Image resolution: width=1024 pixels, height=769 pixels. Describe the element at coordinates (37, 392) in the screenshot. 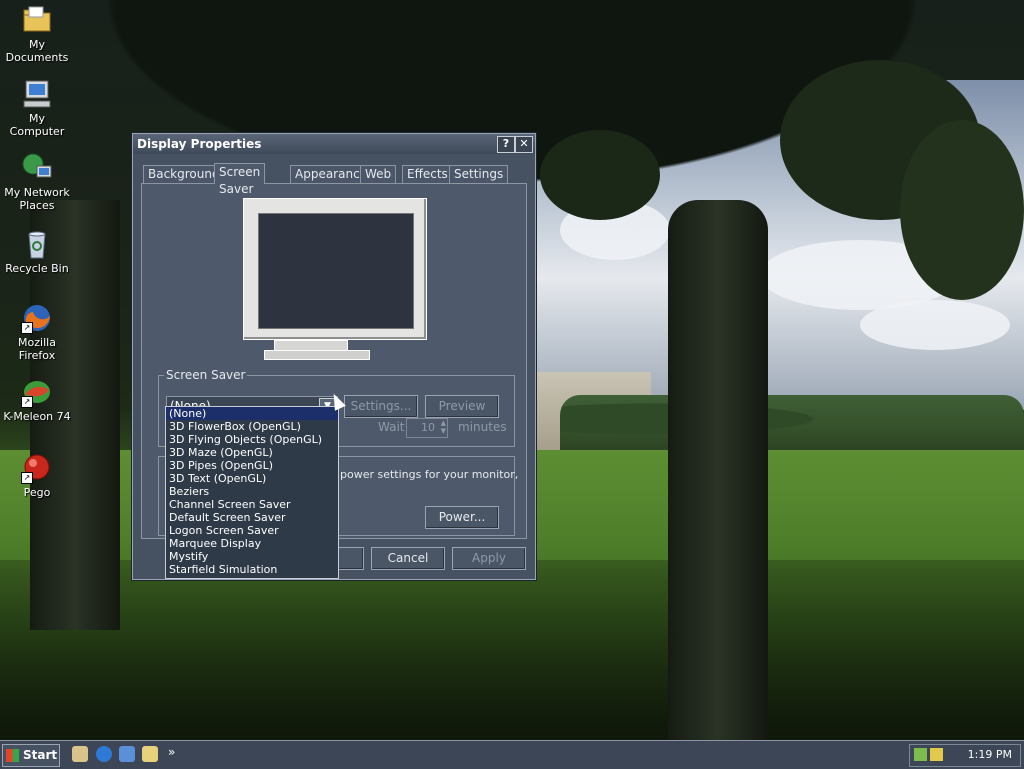

I see `kmeleon-icon: ↗` at that location.